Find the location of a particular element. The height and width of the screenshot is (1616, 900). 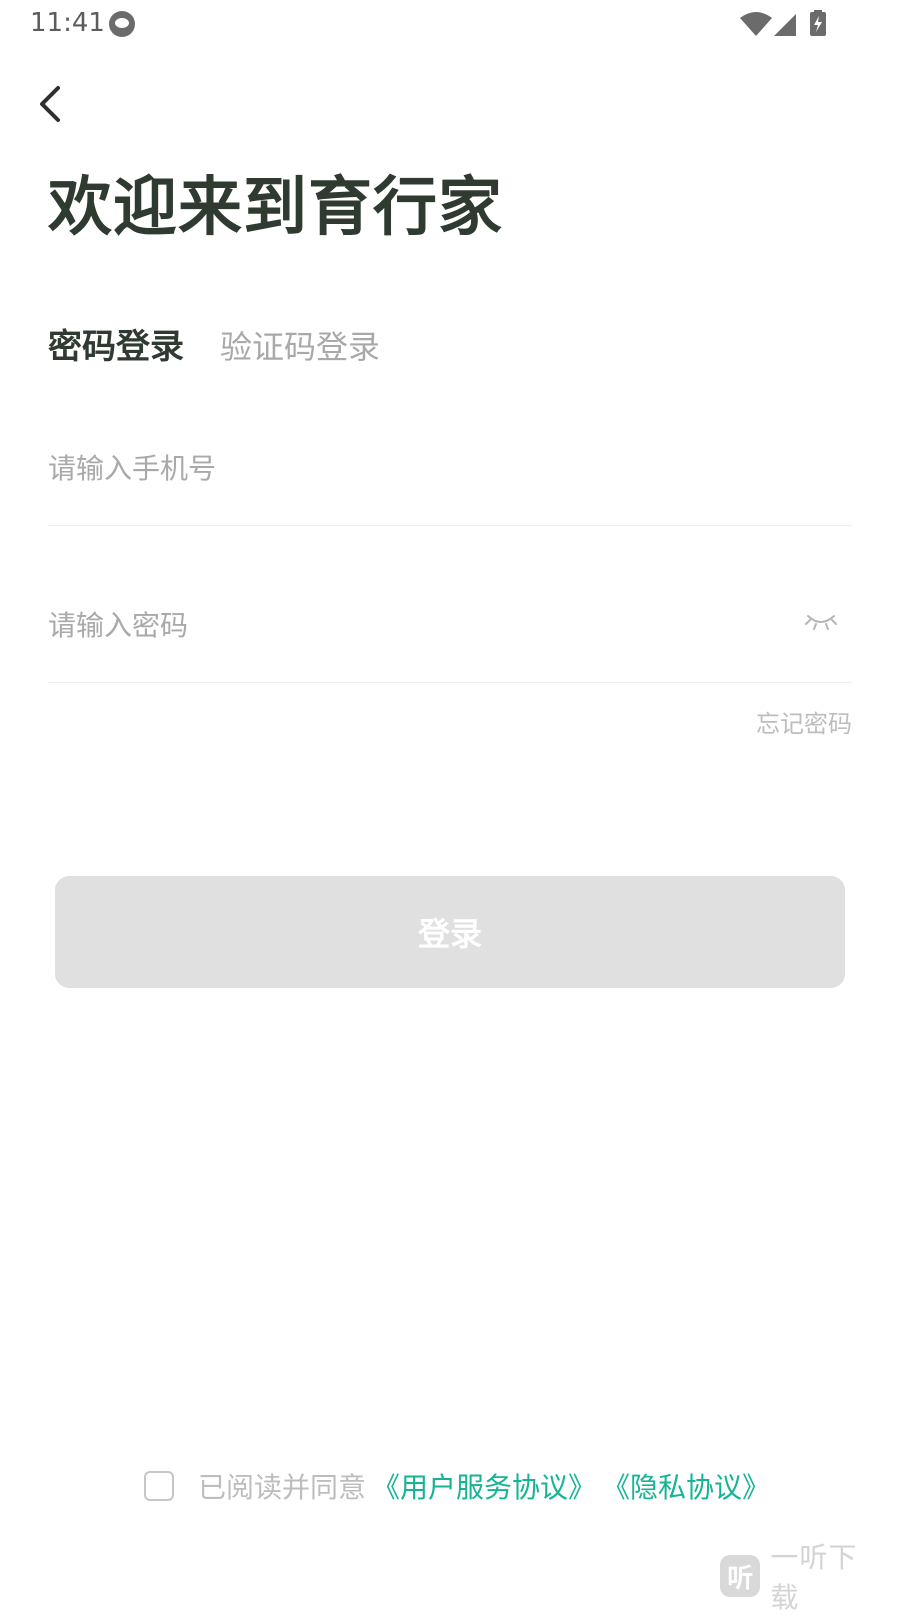

login-button: 登录 is located at coordinates (450, 932).